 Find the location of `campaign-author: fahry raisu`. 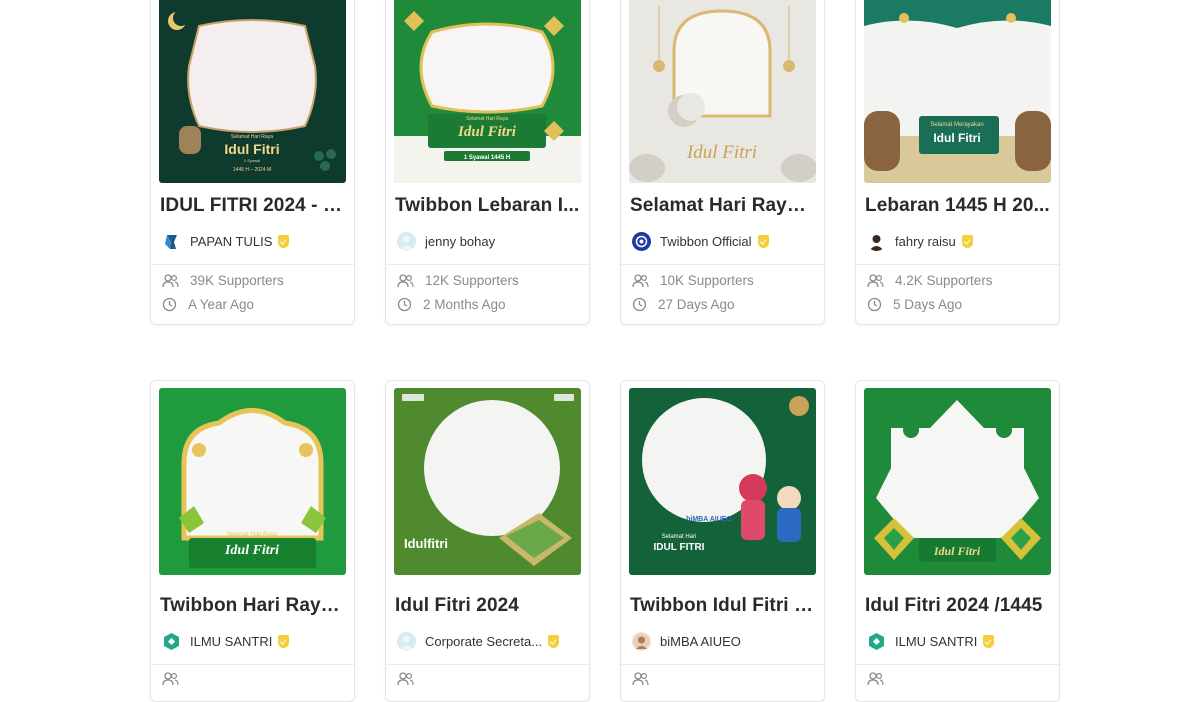

campaign-author: fahry raisu is located at coordinates (959, 241).